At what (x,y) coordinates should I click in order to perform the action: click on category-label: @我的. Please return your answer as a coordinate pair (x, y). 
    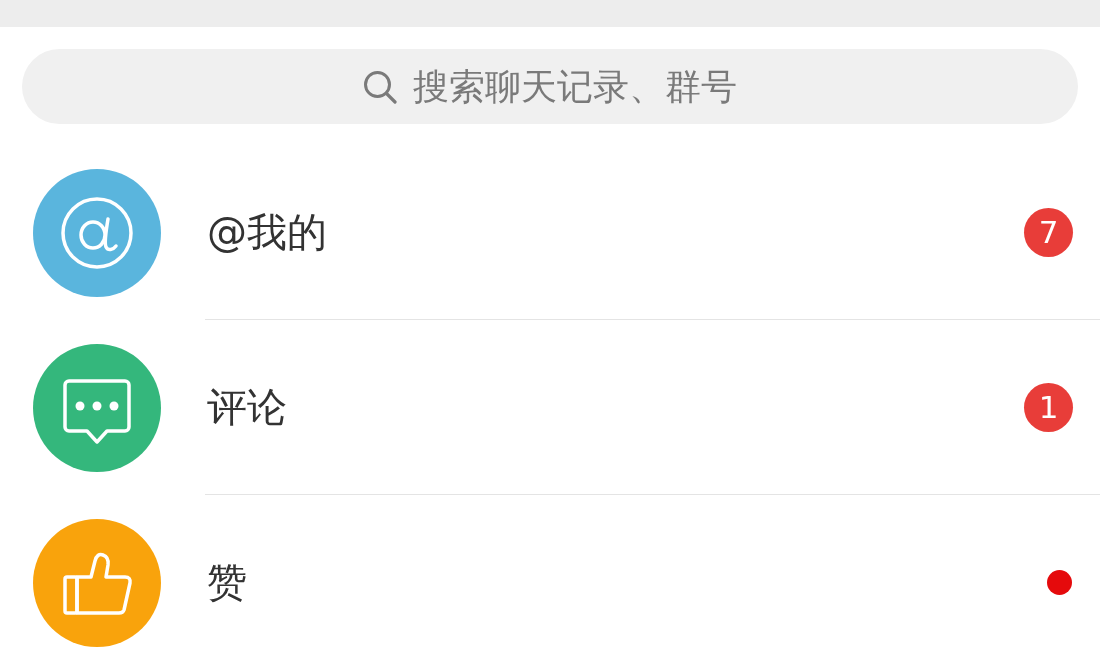
    Looking at the image, I should click on (267, 232).